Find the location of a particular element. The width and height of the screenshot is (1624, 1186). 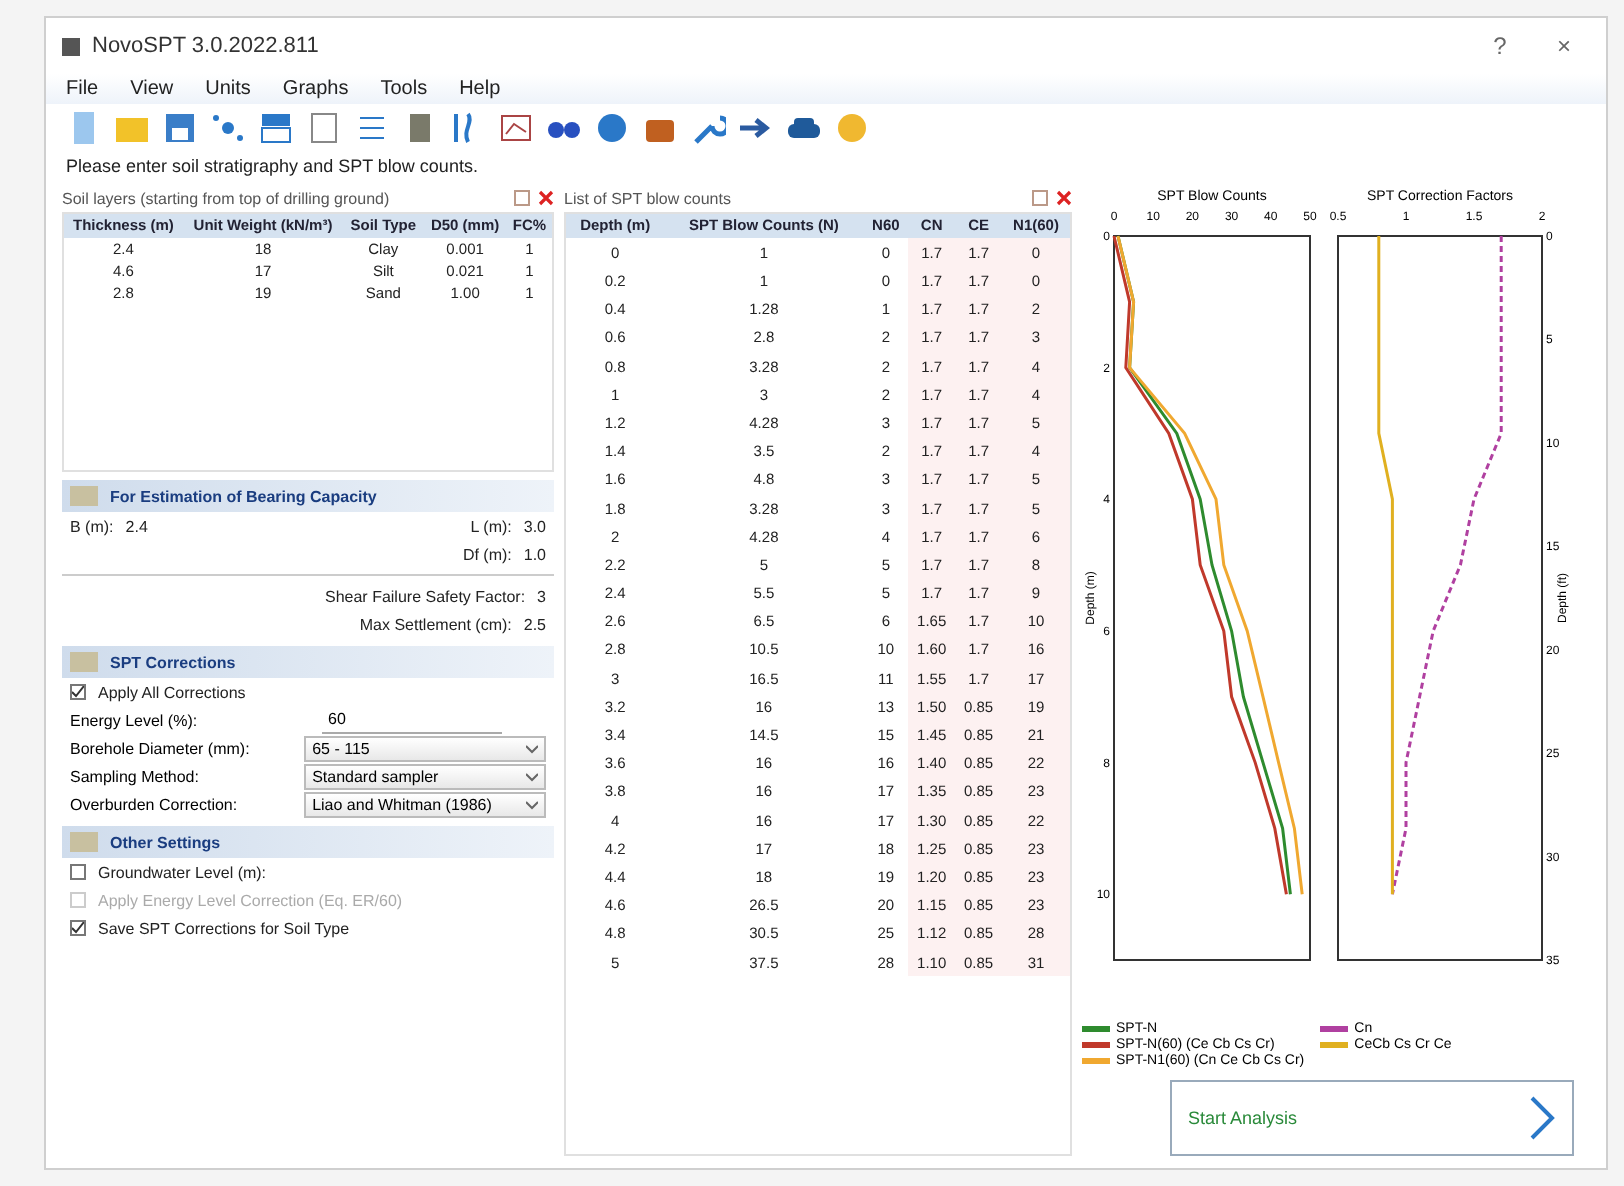

app-icon is located at coordinates (71, 46).